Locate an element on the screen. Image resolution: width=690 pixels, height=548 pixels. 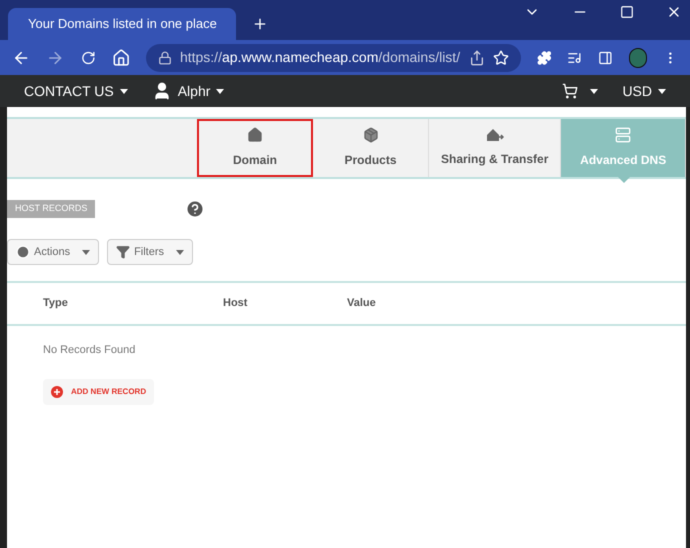
star-icon is located at coordinates (500, 58).